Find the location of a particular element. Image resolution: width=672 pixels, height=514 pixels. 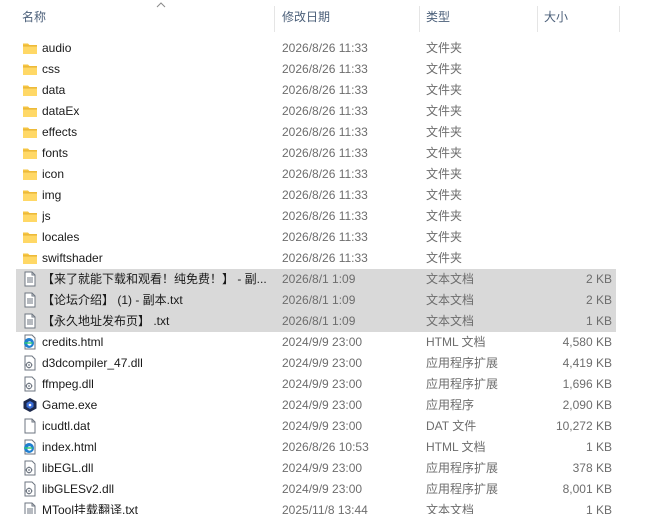

file-row: swiftshader 2026/8/26 11:33 文件夹 is located at coordinates (316, 258).